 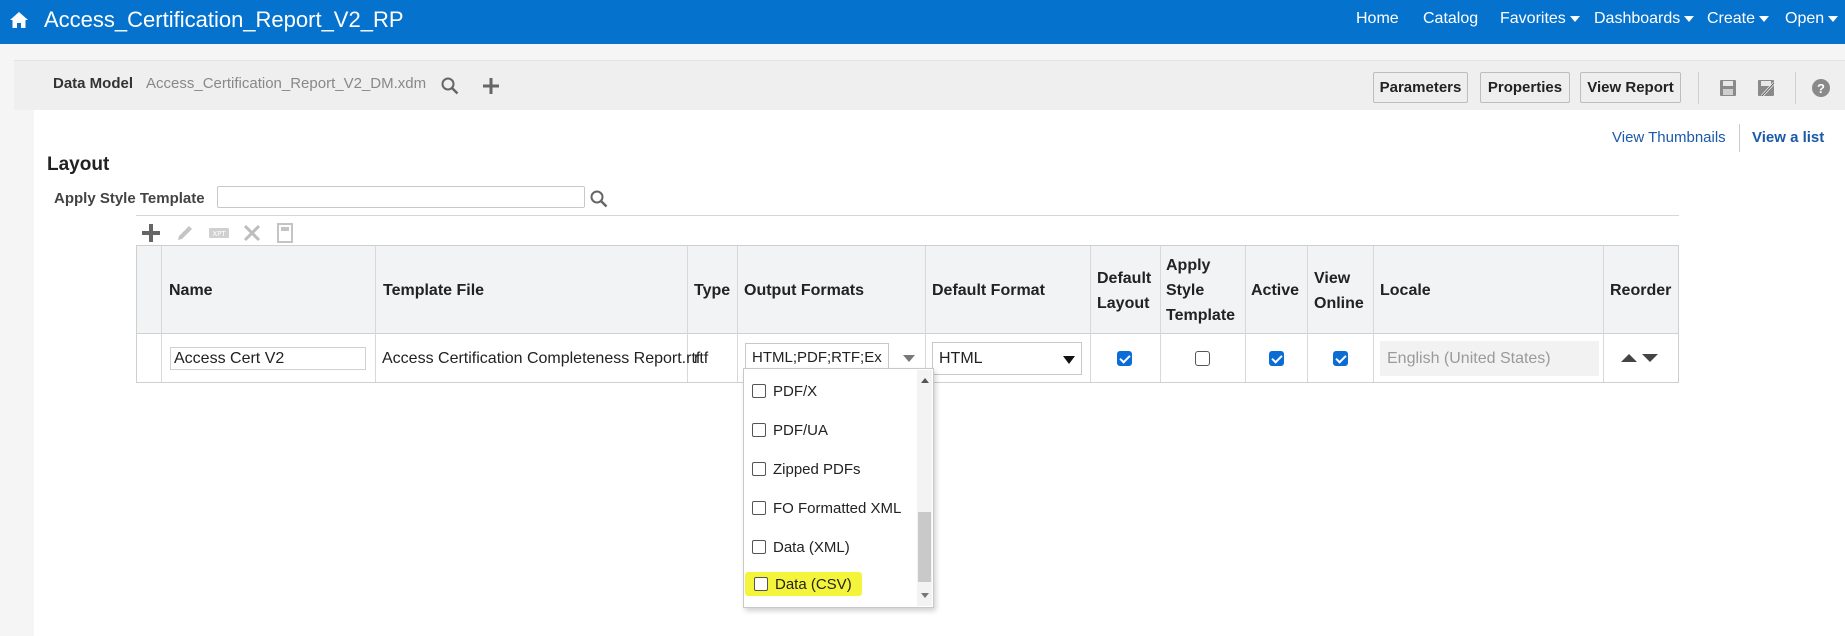 I want to click on output-format-option-data-csv: Data (CSV), so click(x=803, y=584).